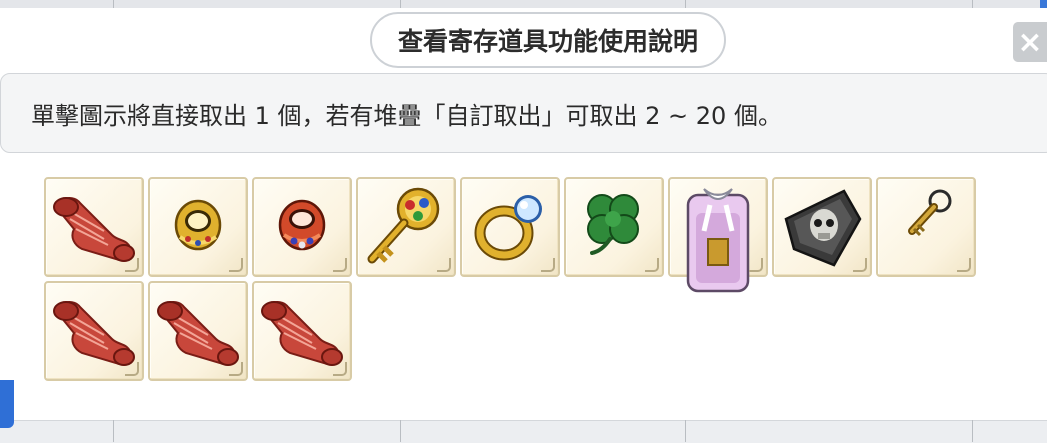  I want to click on clover-icon, so click(613, 224).